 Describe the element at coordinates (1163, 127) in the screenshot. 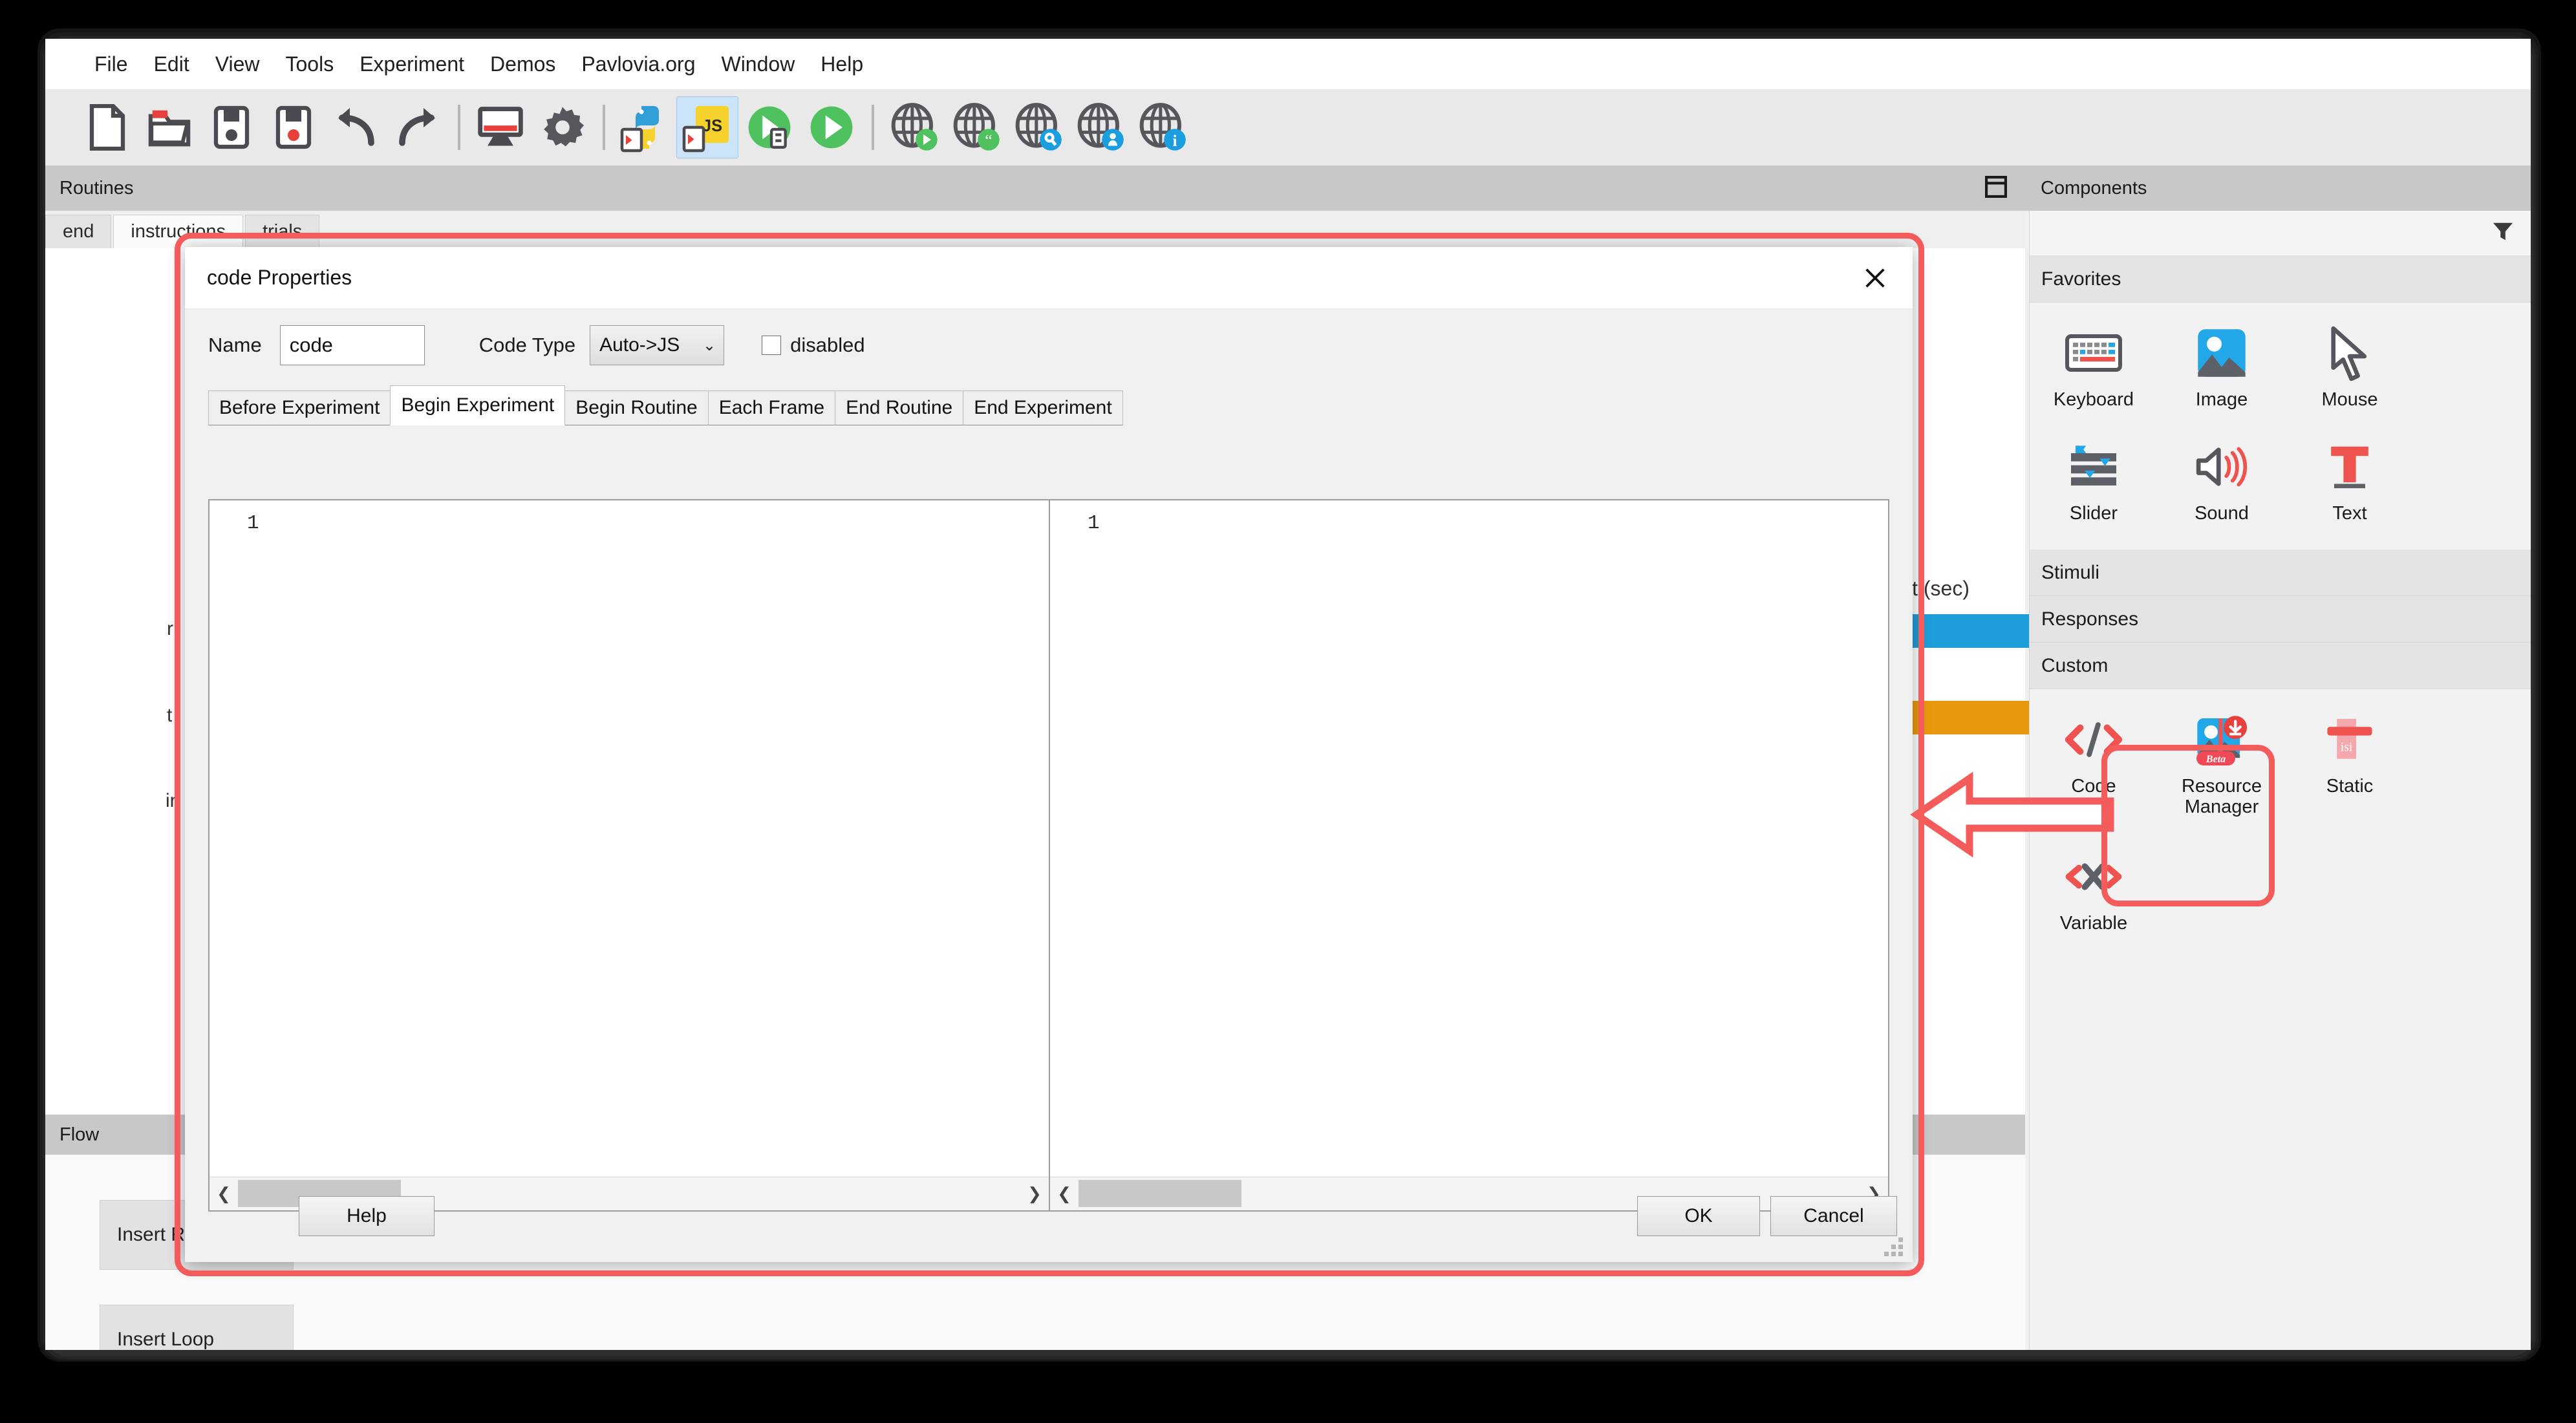

I see `pavlovia-info-icon: i` at that location.